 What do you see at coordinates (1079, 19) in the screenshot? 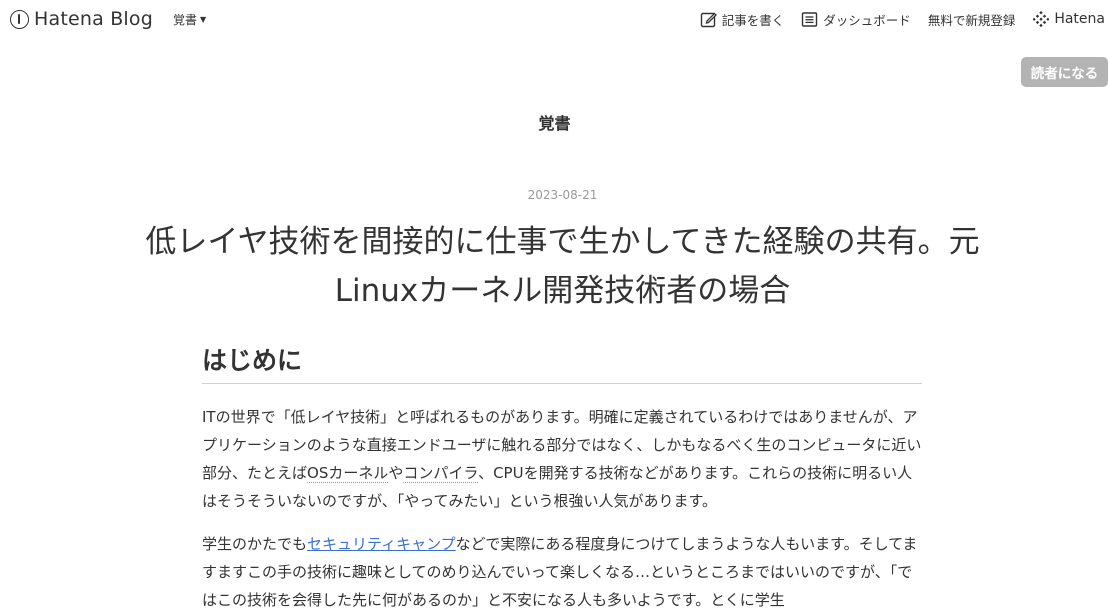
I see `hatena-label: Hatena` at bounding box center [1079, 19].